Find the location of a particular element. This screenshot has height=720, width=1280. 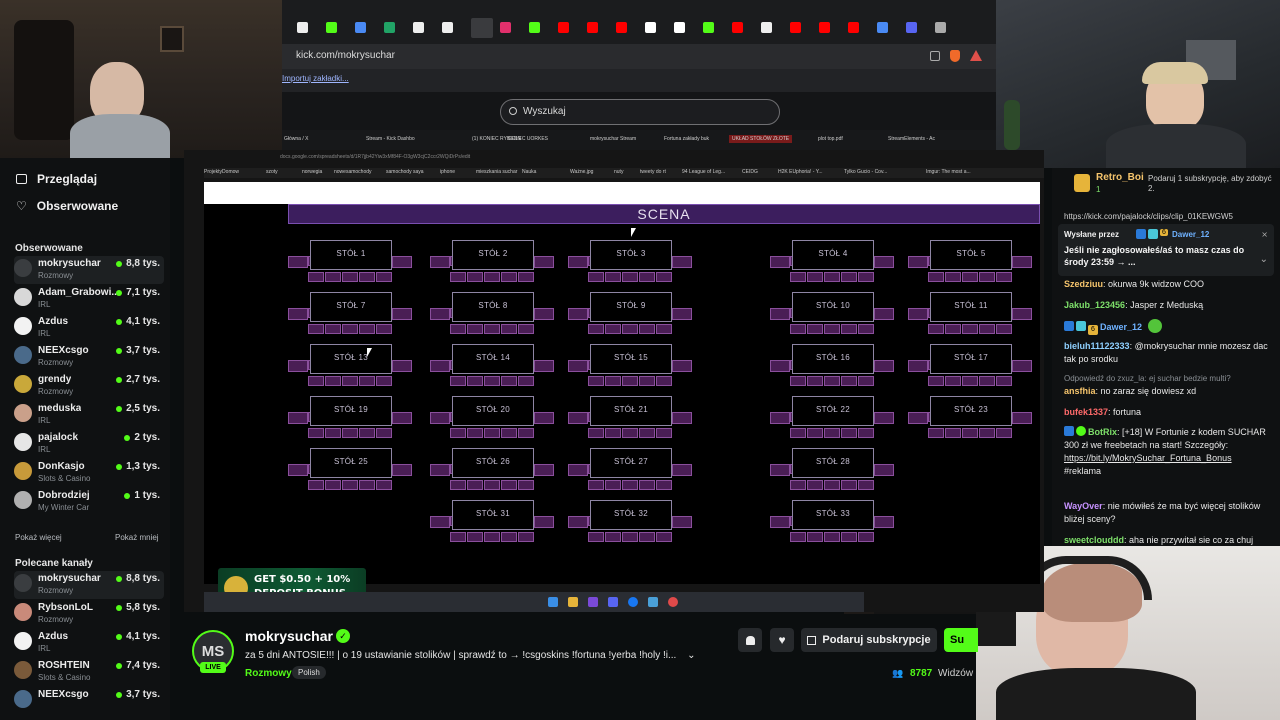

follow-heart-button: ♥ is located at coordinates (782, 640).